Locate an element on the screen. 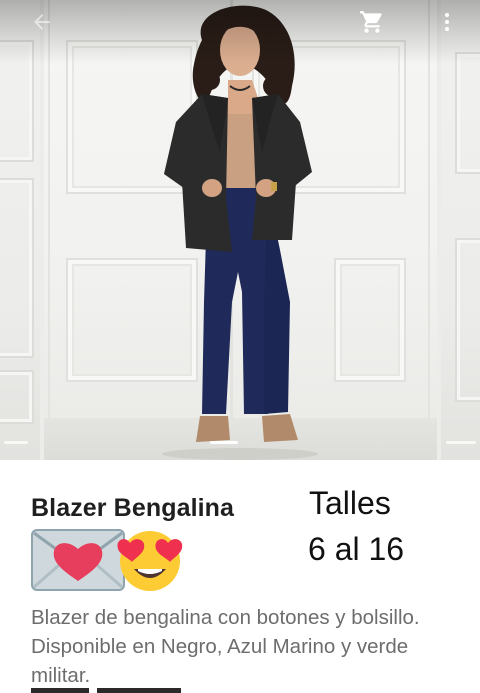 The height and width of the screenshot is (693, 480). sizes-range: 6 al 16 is located at coordinates (356, 549).